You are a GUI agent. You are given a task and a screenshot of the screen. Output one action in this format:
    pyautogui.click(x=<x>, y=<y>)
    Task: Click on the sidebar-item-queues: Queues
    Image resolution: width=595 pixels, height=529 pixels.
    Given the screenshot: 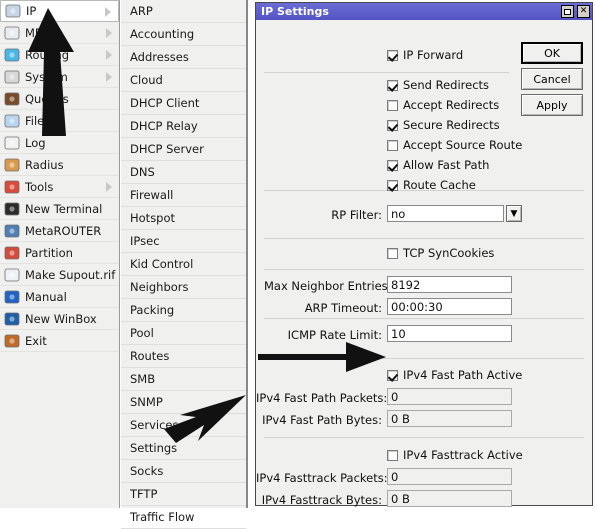 What is the action you would take?
    pyautogui.click(x=59, y=99)
    